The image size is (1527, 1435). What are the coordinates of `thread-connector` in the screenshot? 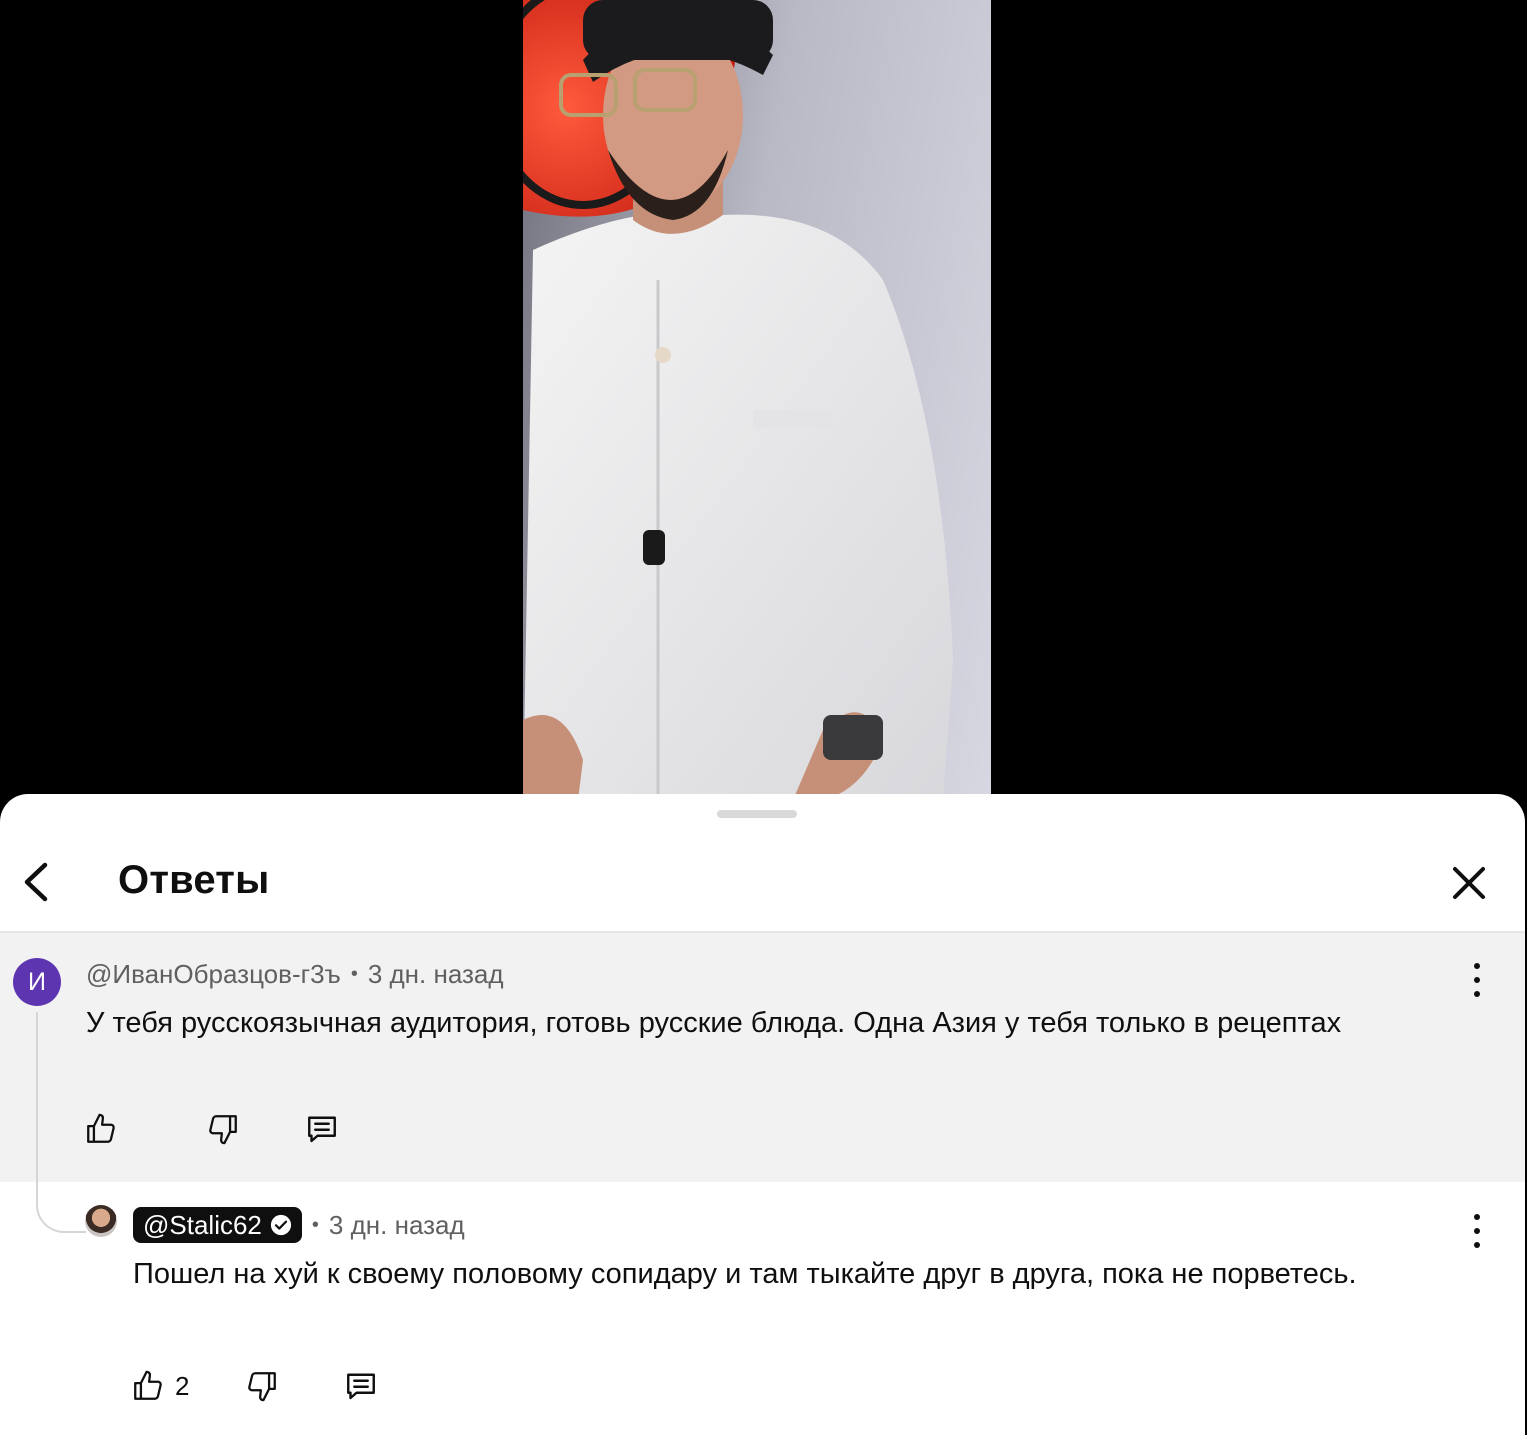 It's located at (61, 1122).